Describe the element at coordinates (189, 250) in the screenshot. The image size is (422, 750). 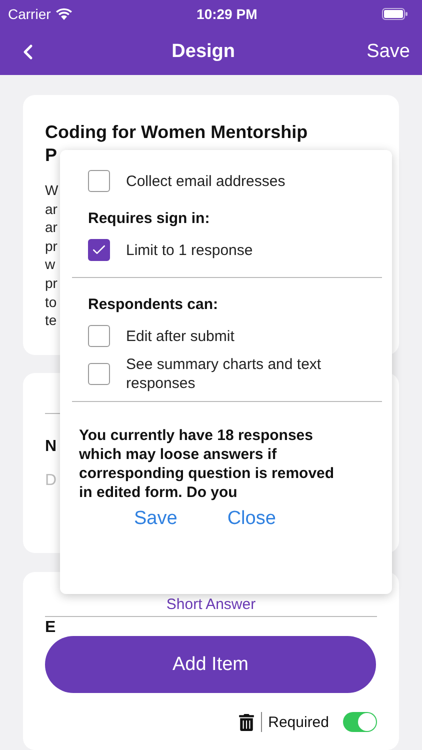
I see `option-label: Limit to 1 response` at that location.